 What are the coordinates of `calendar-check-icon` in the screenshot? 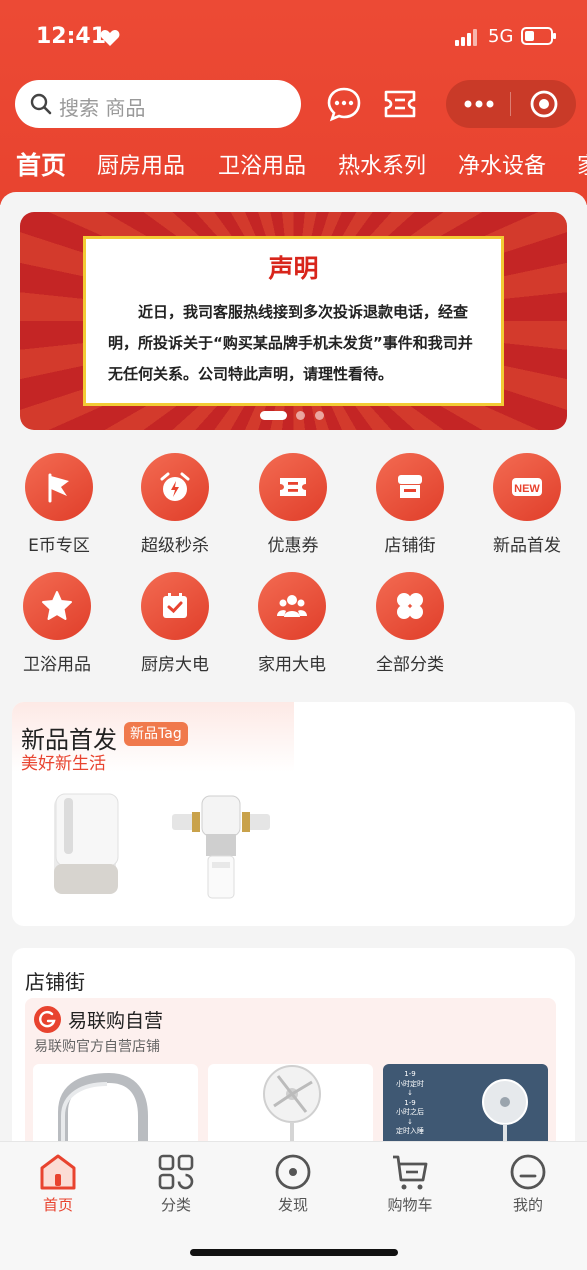 It's located at (175, 605).